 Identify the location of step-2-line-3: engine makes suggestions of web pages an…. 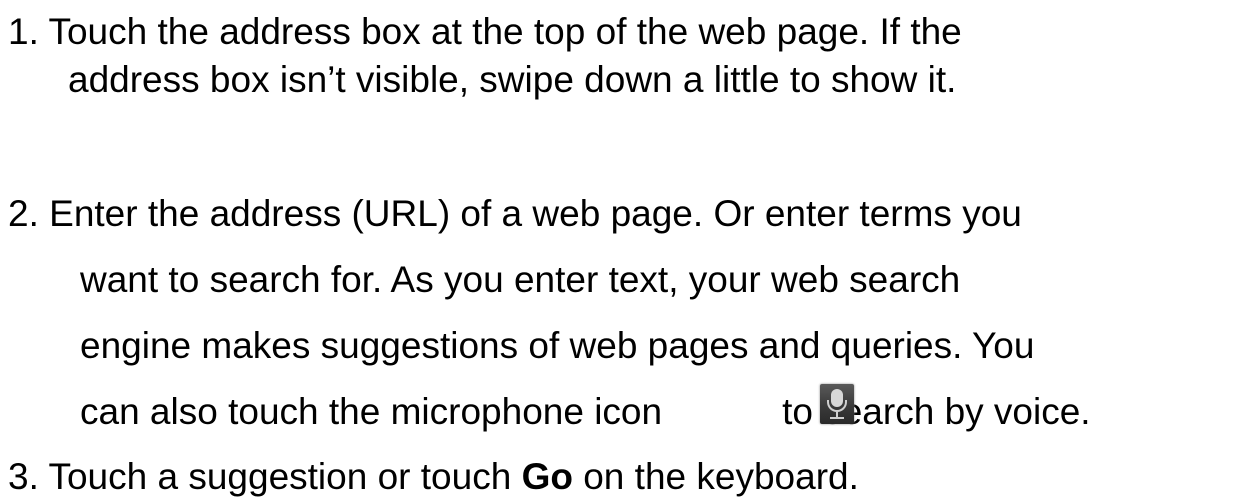
(557, 345).